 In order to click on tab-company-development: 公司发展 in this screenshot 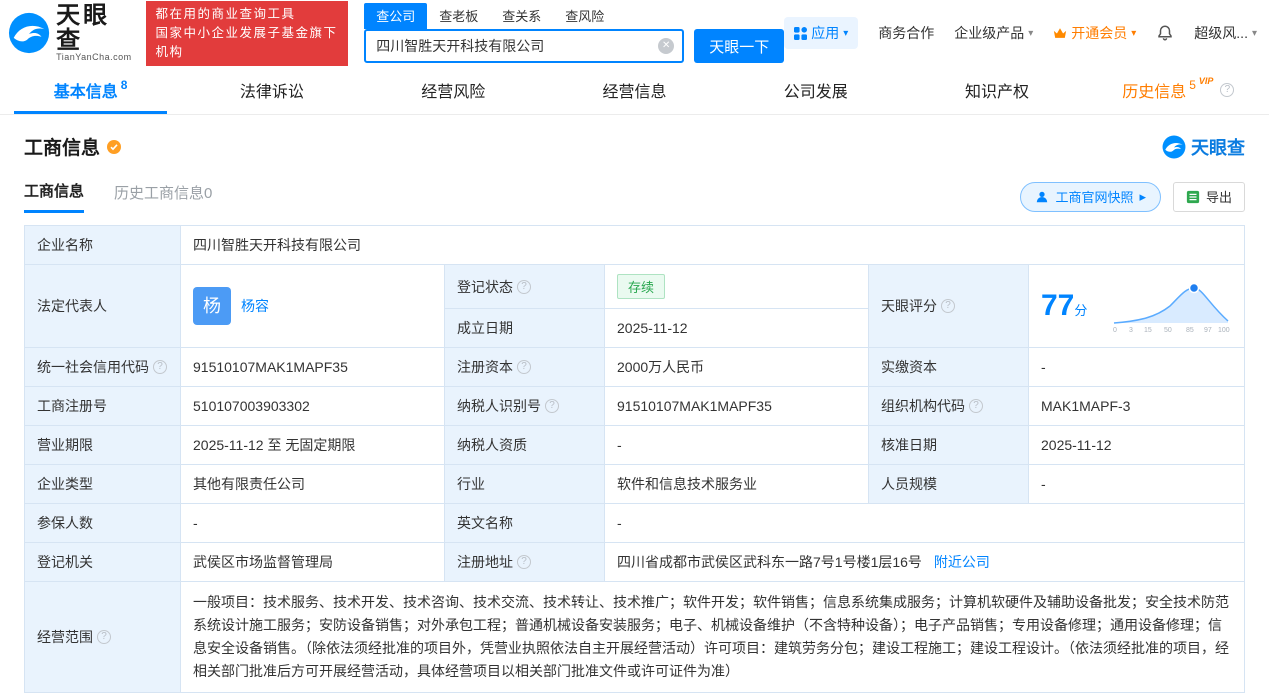, I will do `click(815, 90)`.